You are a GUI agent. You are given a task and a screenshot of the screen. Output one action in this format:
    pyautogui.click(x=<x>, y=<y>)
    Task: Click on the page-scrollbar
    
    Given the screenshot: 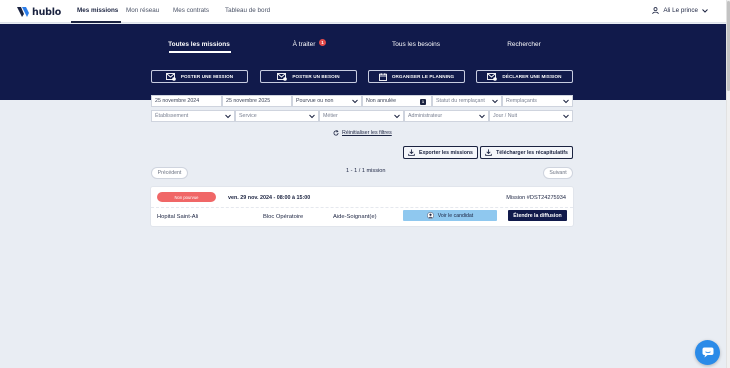 What is the action you would take?
    pyautogui.click(x=728, y=184)
    